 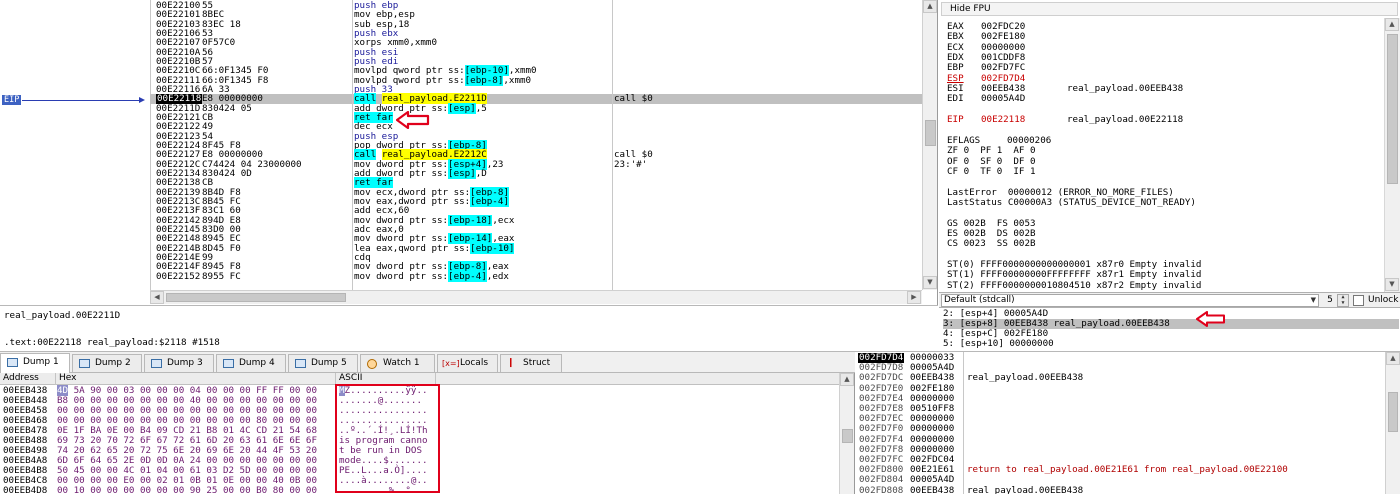 I want to click on tab-struct: ❙ Struct, so click(x=531, y=363).